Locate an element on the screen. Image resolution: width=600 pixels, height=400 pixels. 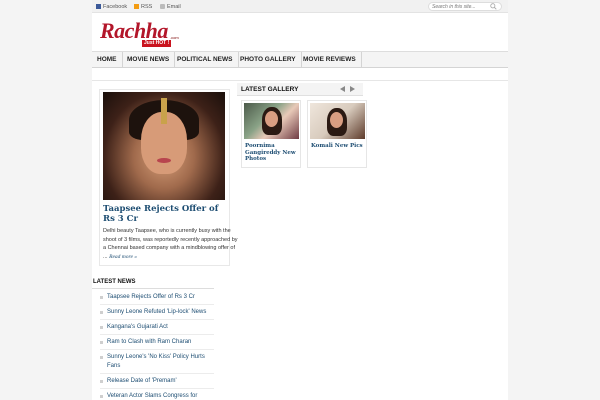
gallery-item: Komali New Pics is located at coordinates (337, 134).